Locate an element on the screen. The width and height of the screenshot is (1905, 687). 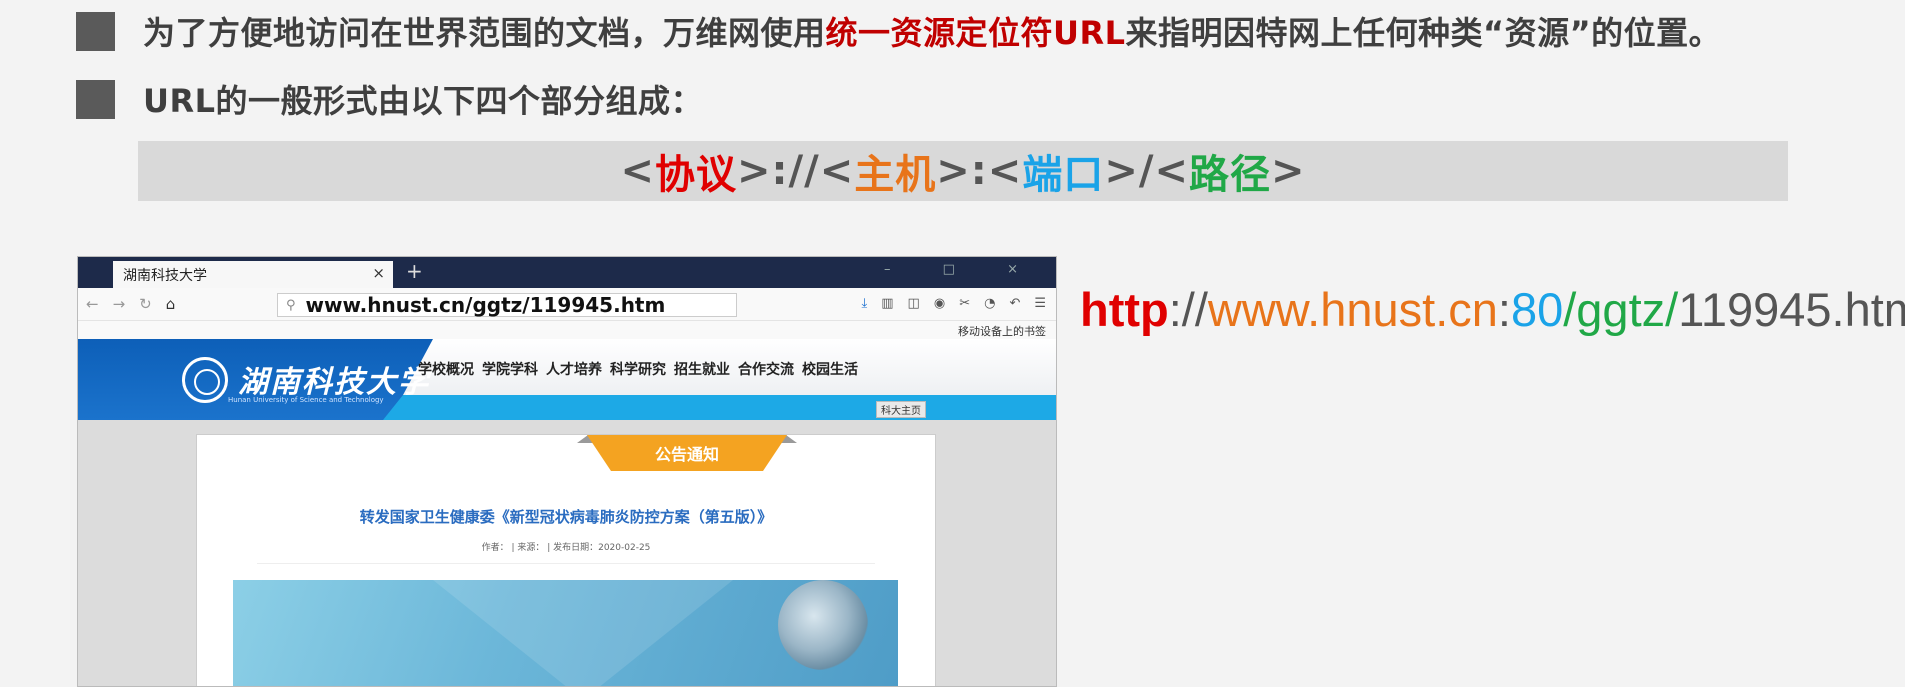
address-bar: ⚲ www.hnust.cn/ggtz/119945.htm is located at coordinates (507, 305).